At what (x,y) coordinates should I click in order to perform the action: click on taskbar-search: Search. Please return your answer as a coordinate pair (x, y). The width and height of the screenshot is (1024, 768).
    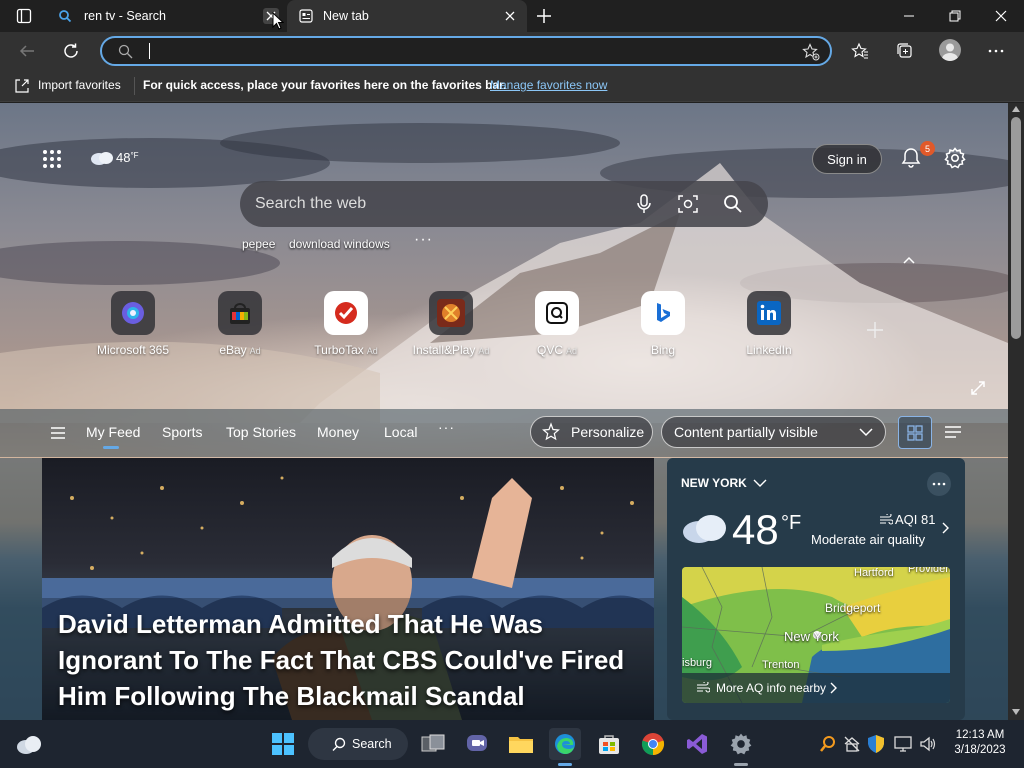
    Looking at the image, I should click on (358, 744).